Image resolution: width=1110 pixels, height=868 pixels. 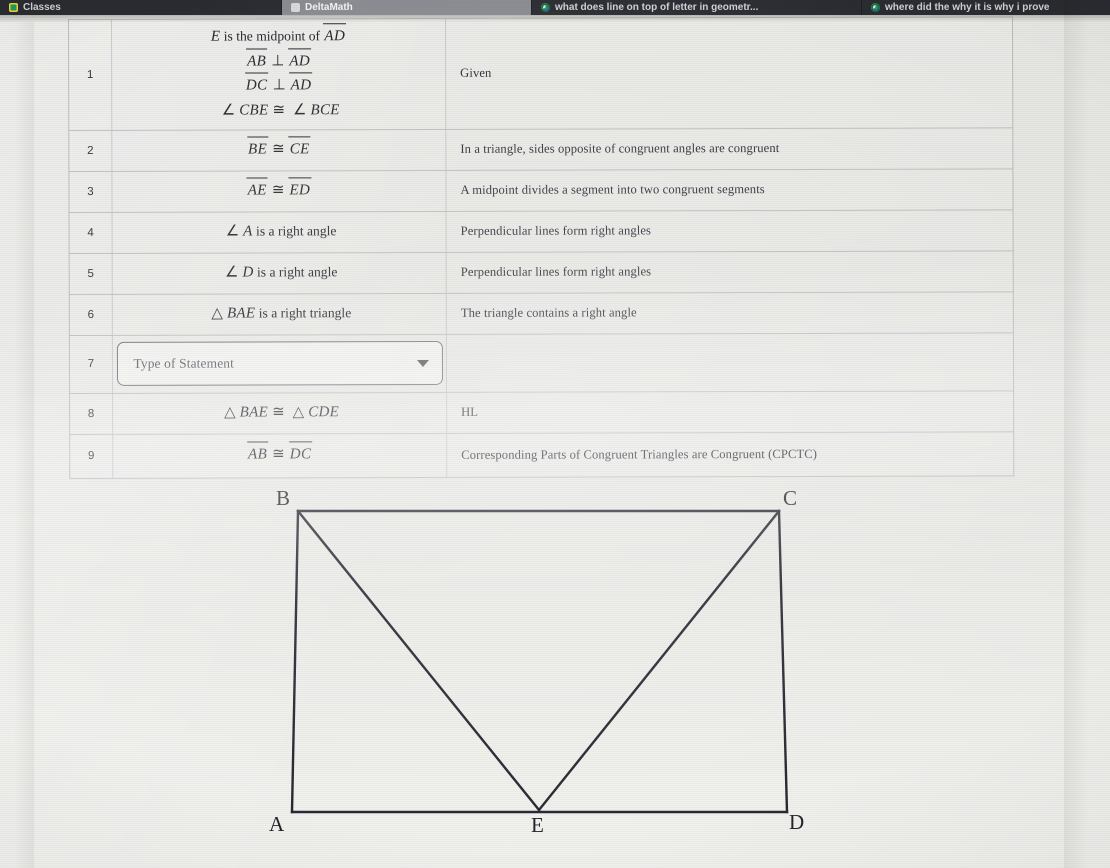 What do you see at coordinates (295, 661) in the screenshot?
I see `figure-edge-AB` at bounding box center [295, 661].